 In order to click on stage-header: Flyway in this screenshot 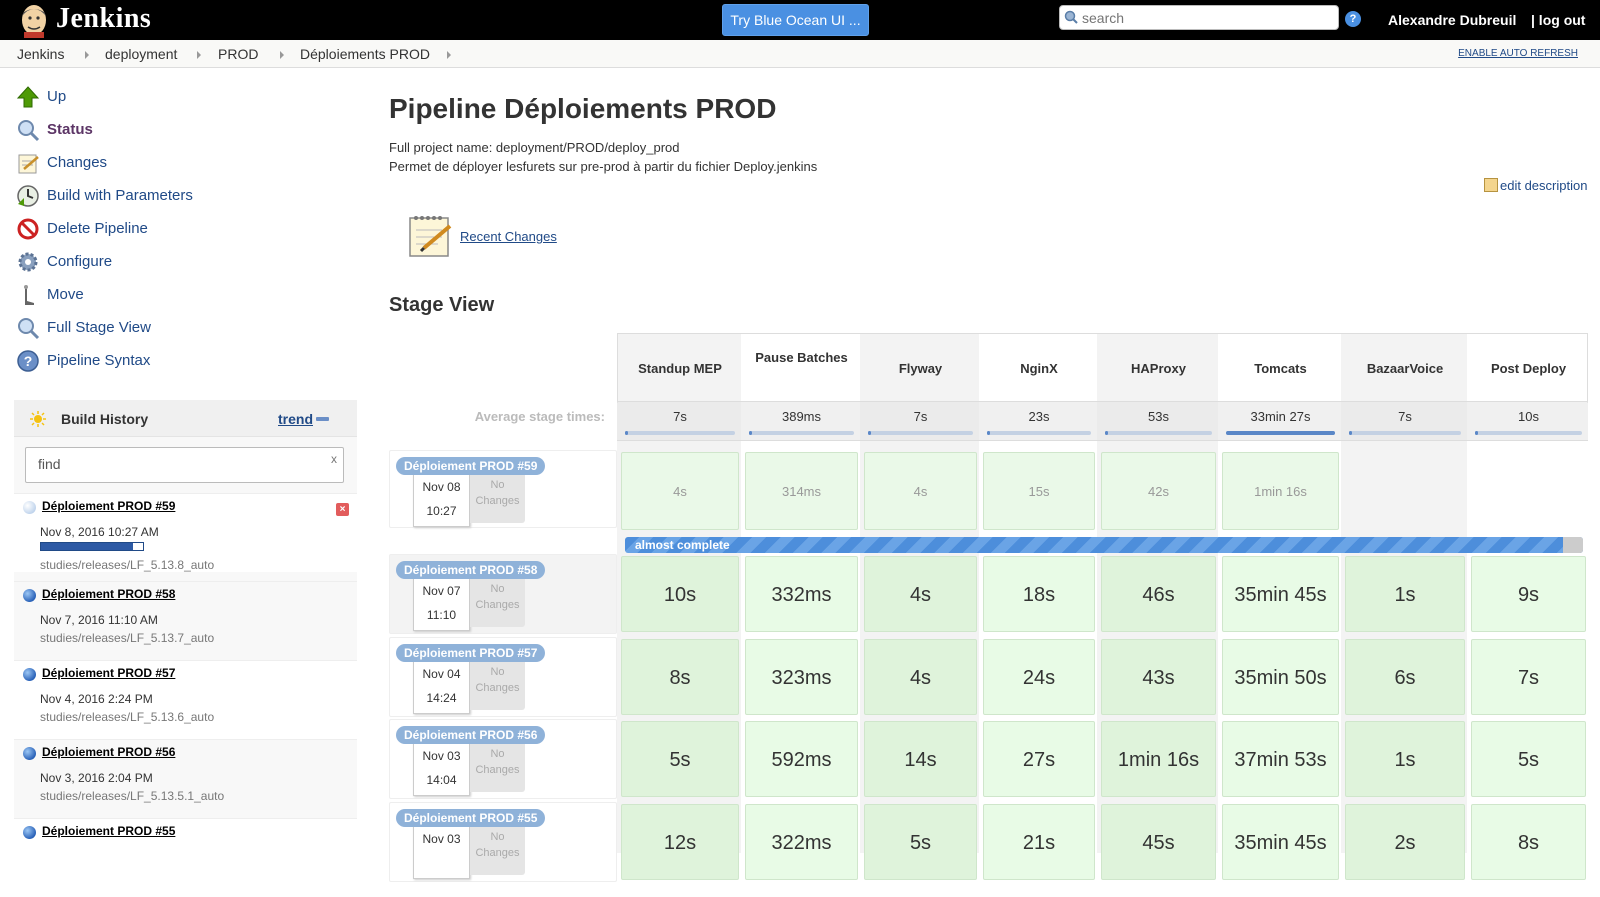, I will do `click(920, 369)`.